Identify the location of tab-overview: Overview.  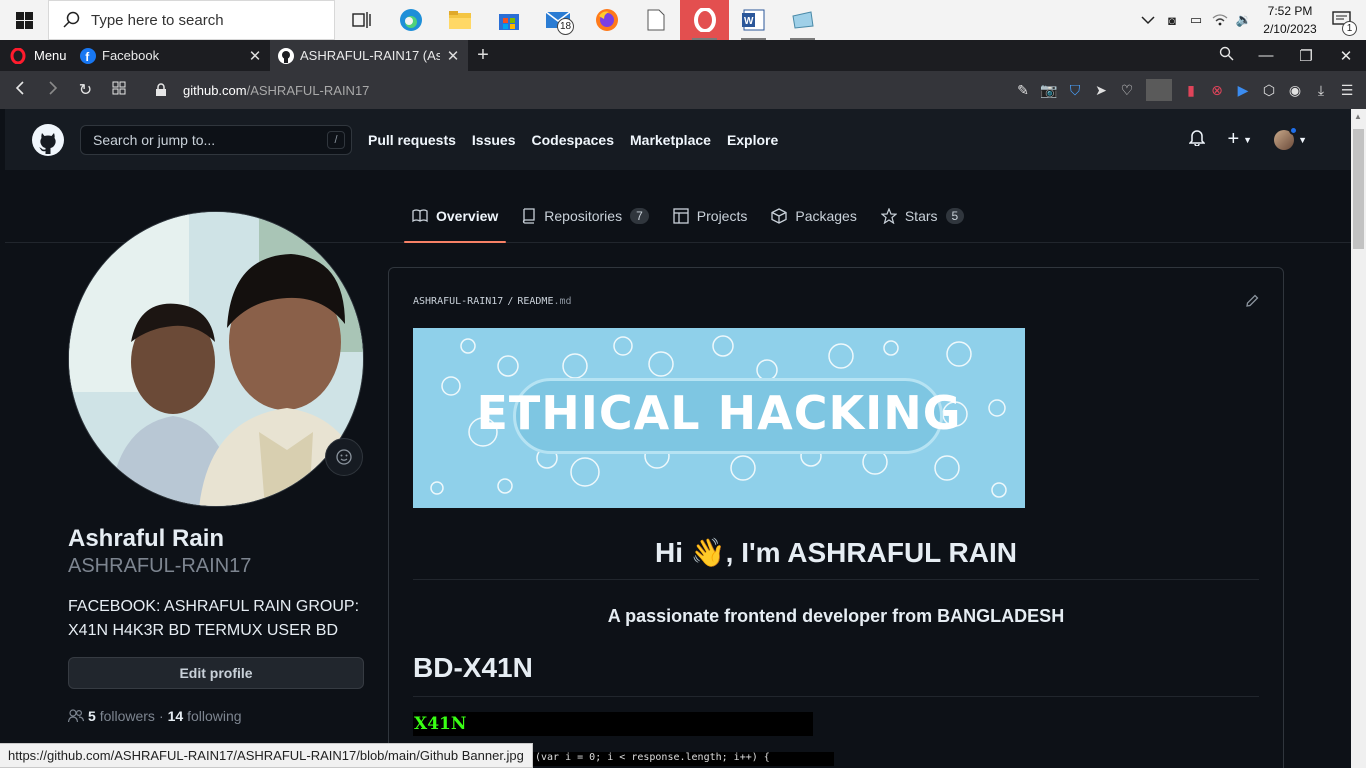
(455, 222).